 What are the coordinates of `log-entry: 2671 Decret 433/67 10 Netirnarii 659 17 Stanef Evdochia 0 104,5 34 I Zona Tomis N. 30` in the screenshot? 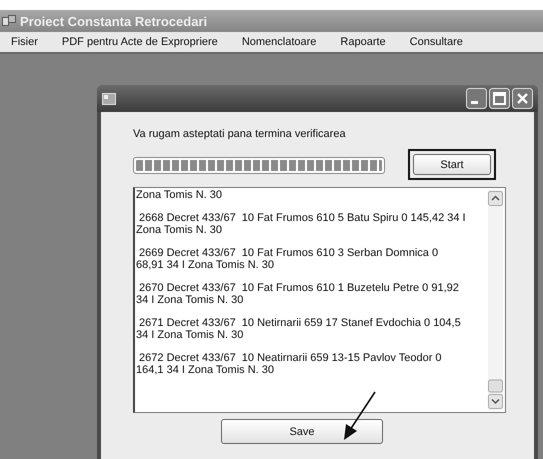 It's located at (299, 329).